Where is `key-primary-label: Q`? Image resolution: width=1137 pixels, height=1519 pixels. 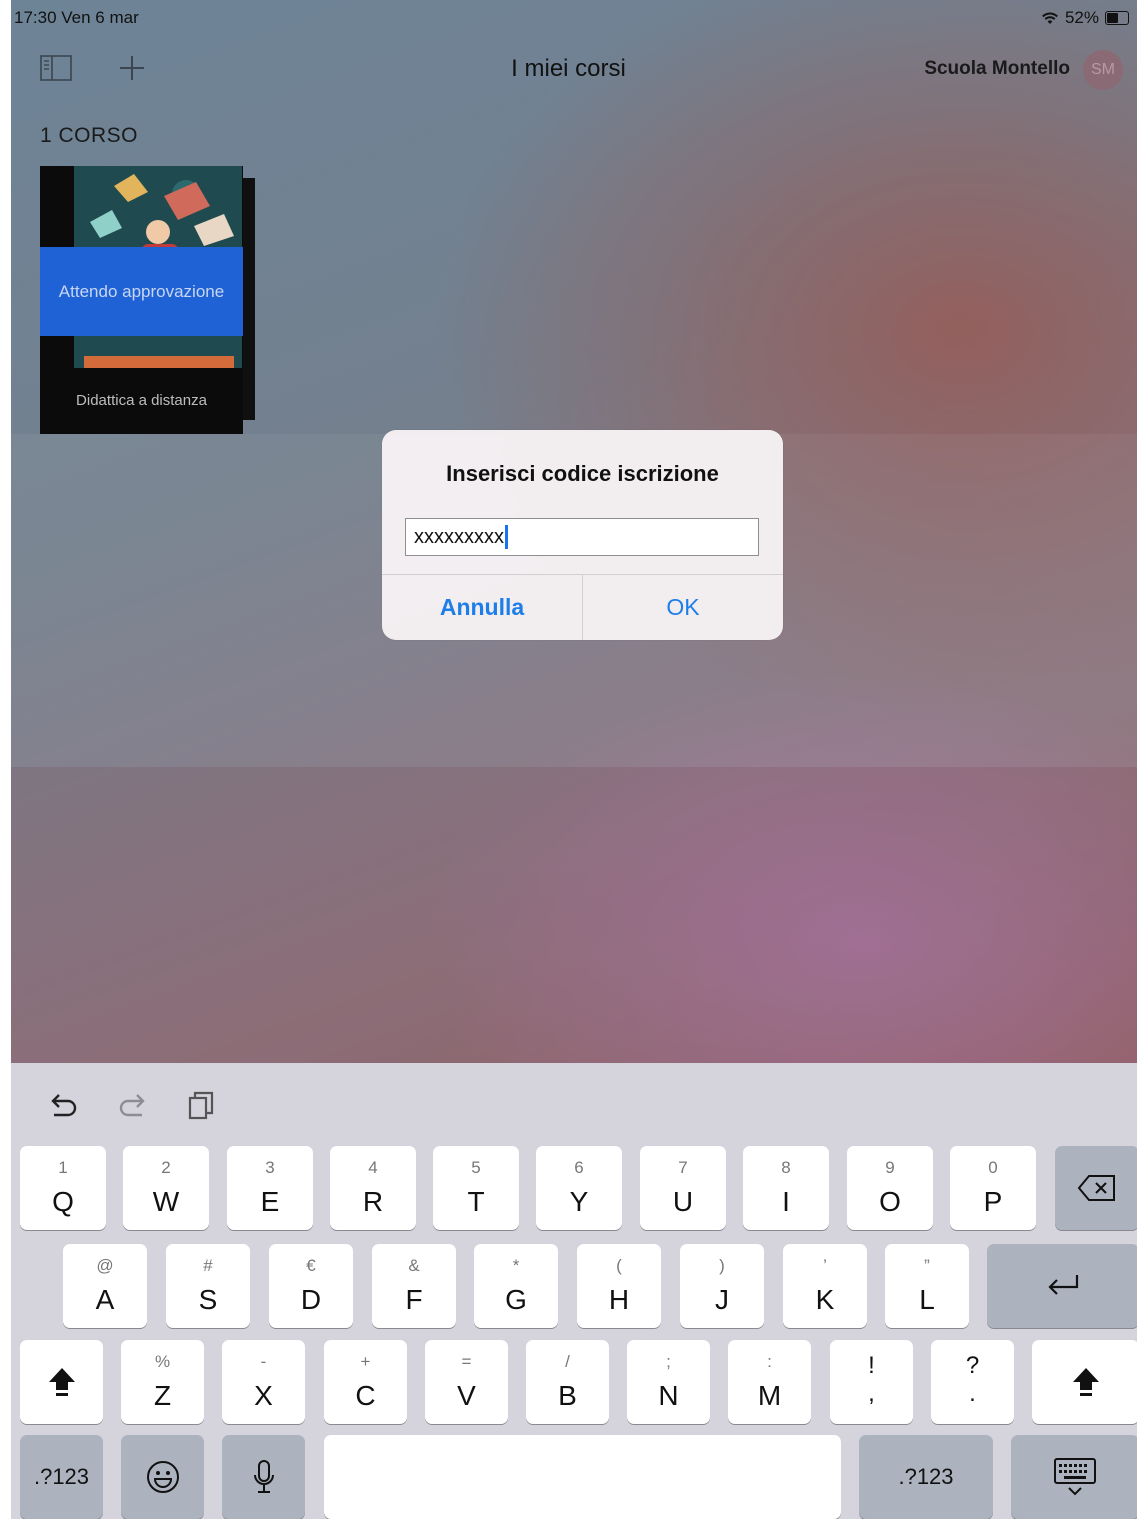
key-primary-label: Q is located at coordinates (63, 1201).